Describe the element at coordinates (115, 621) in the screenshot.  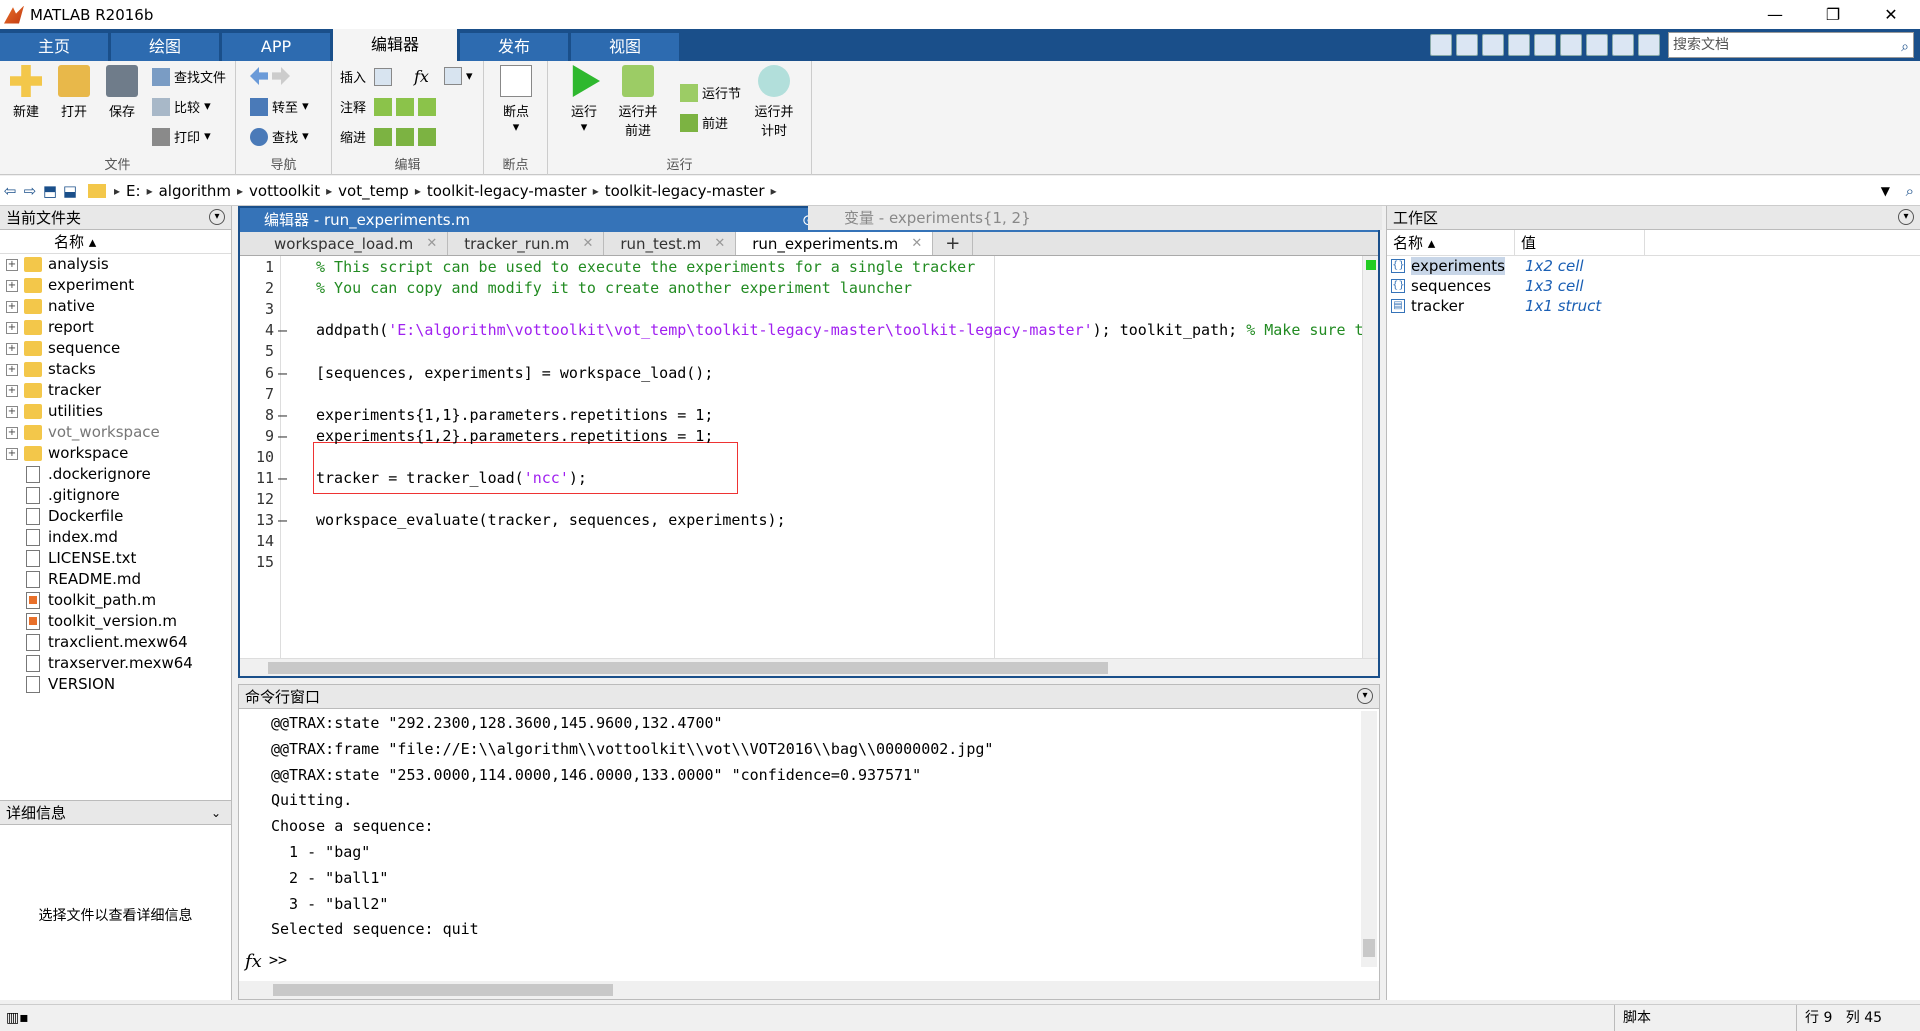
I see `file-list-item: toolkit_version.m` at that location.